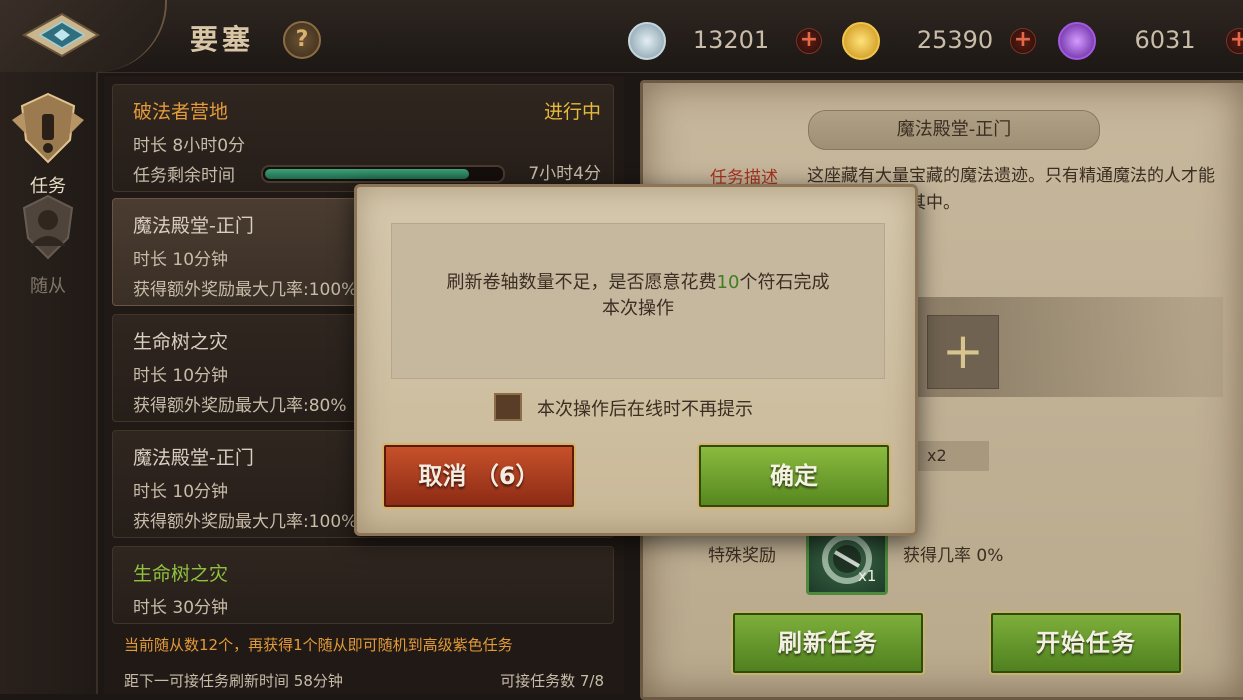 The height and width of the screenshot is (700, 1243). Describe the element at coordinates (572, 112) in the screenshot. I see `mission-status: 进行中` at that location.